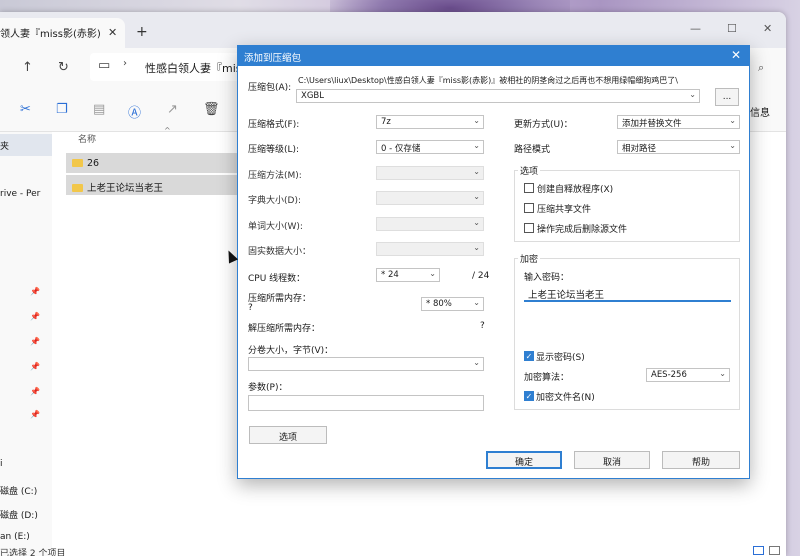 This screenshot has width=800, height=556. What do you see at coordinates (408, 275) in the screenshot?
I see `cpu-threads-select: * 24 ⌄` at bounding box center [408, 275].